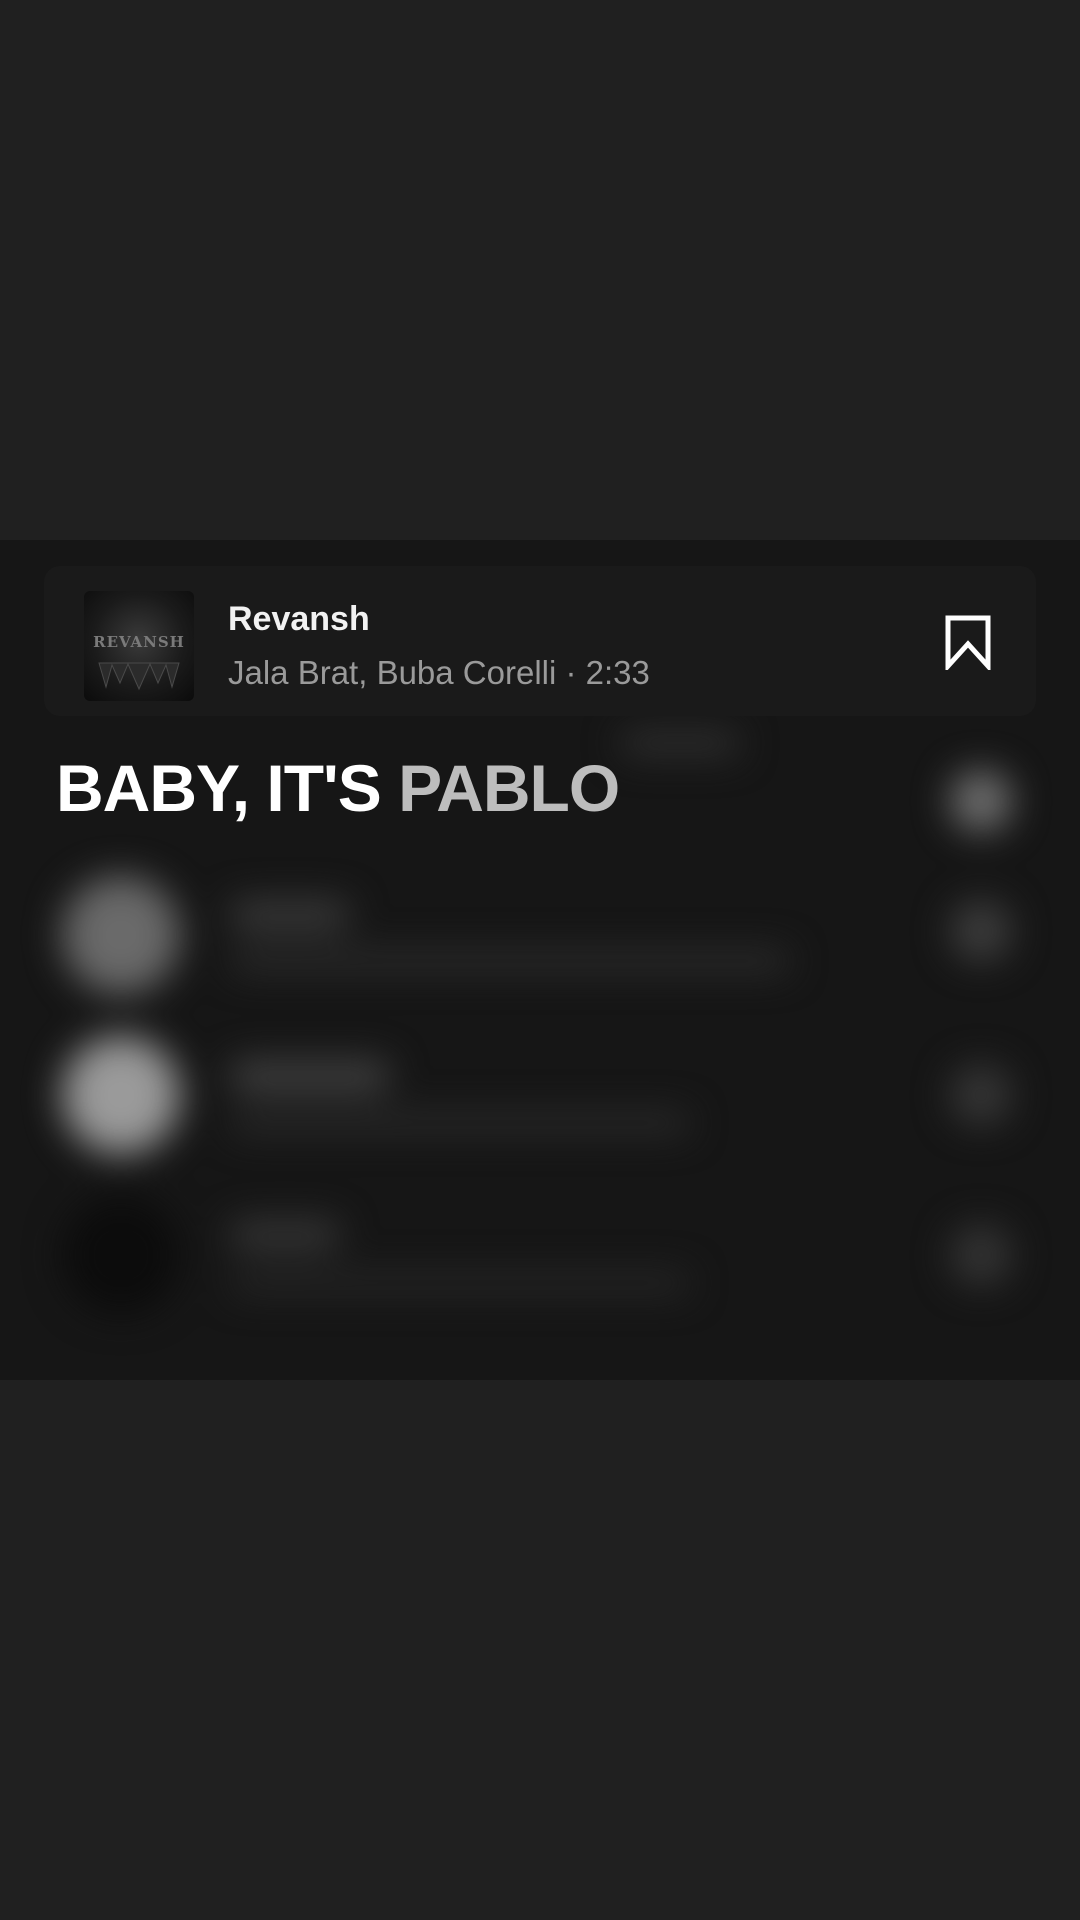 Image resolution: width=1080 pixels, height=1920 pixels. I want to click on lyric-line: BABY, IT'S PABLO, so click(338, 788).